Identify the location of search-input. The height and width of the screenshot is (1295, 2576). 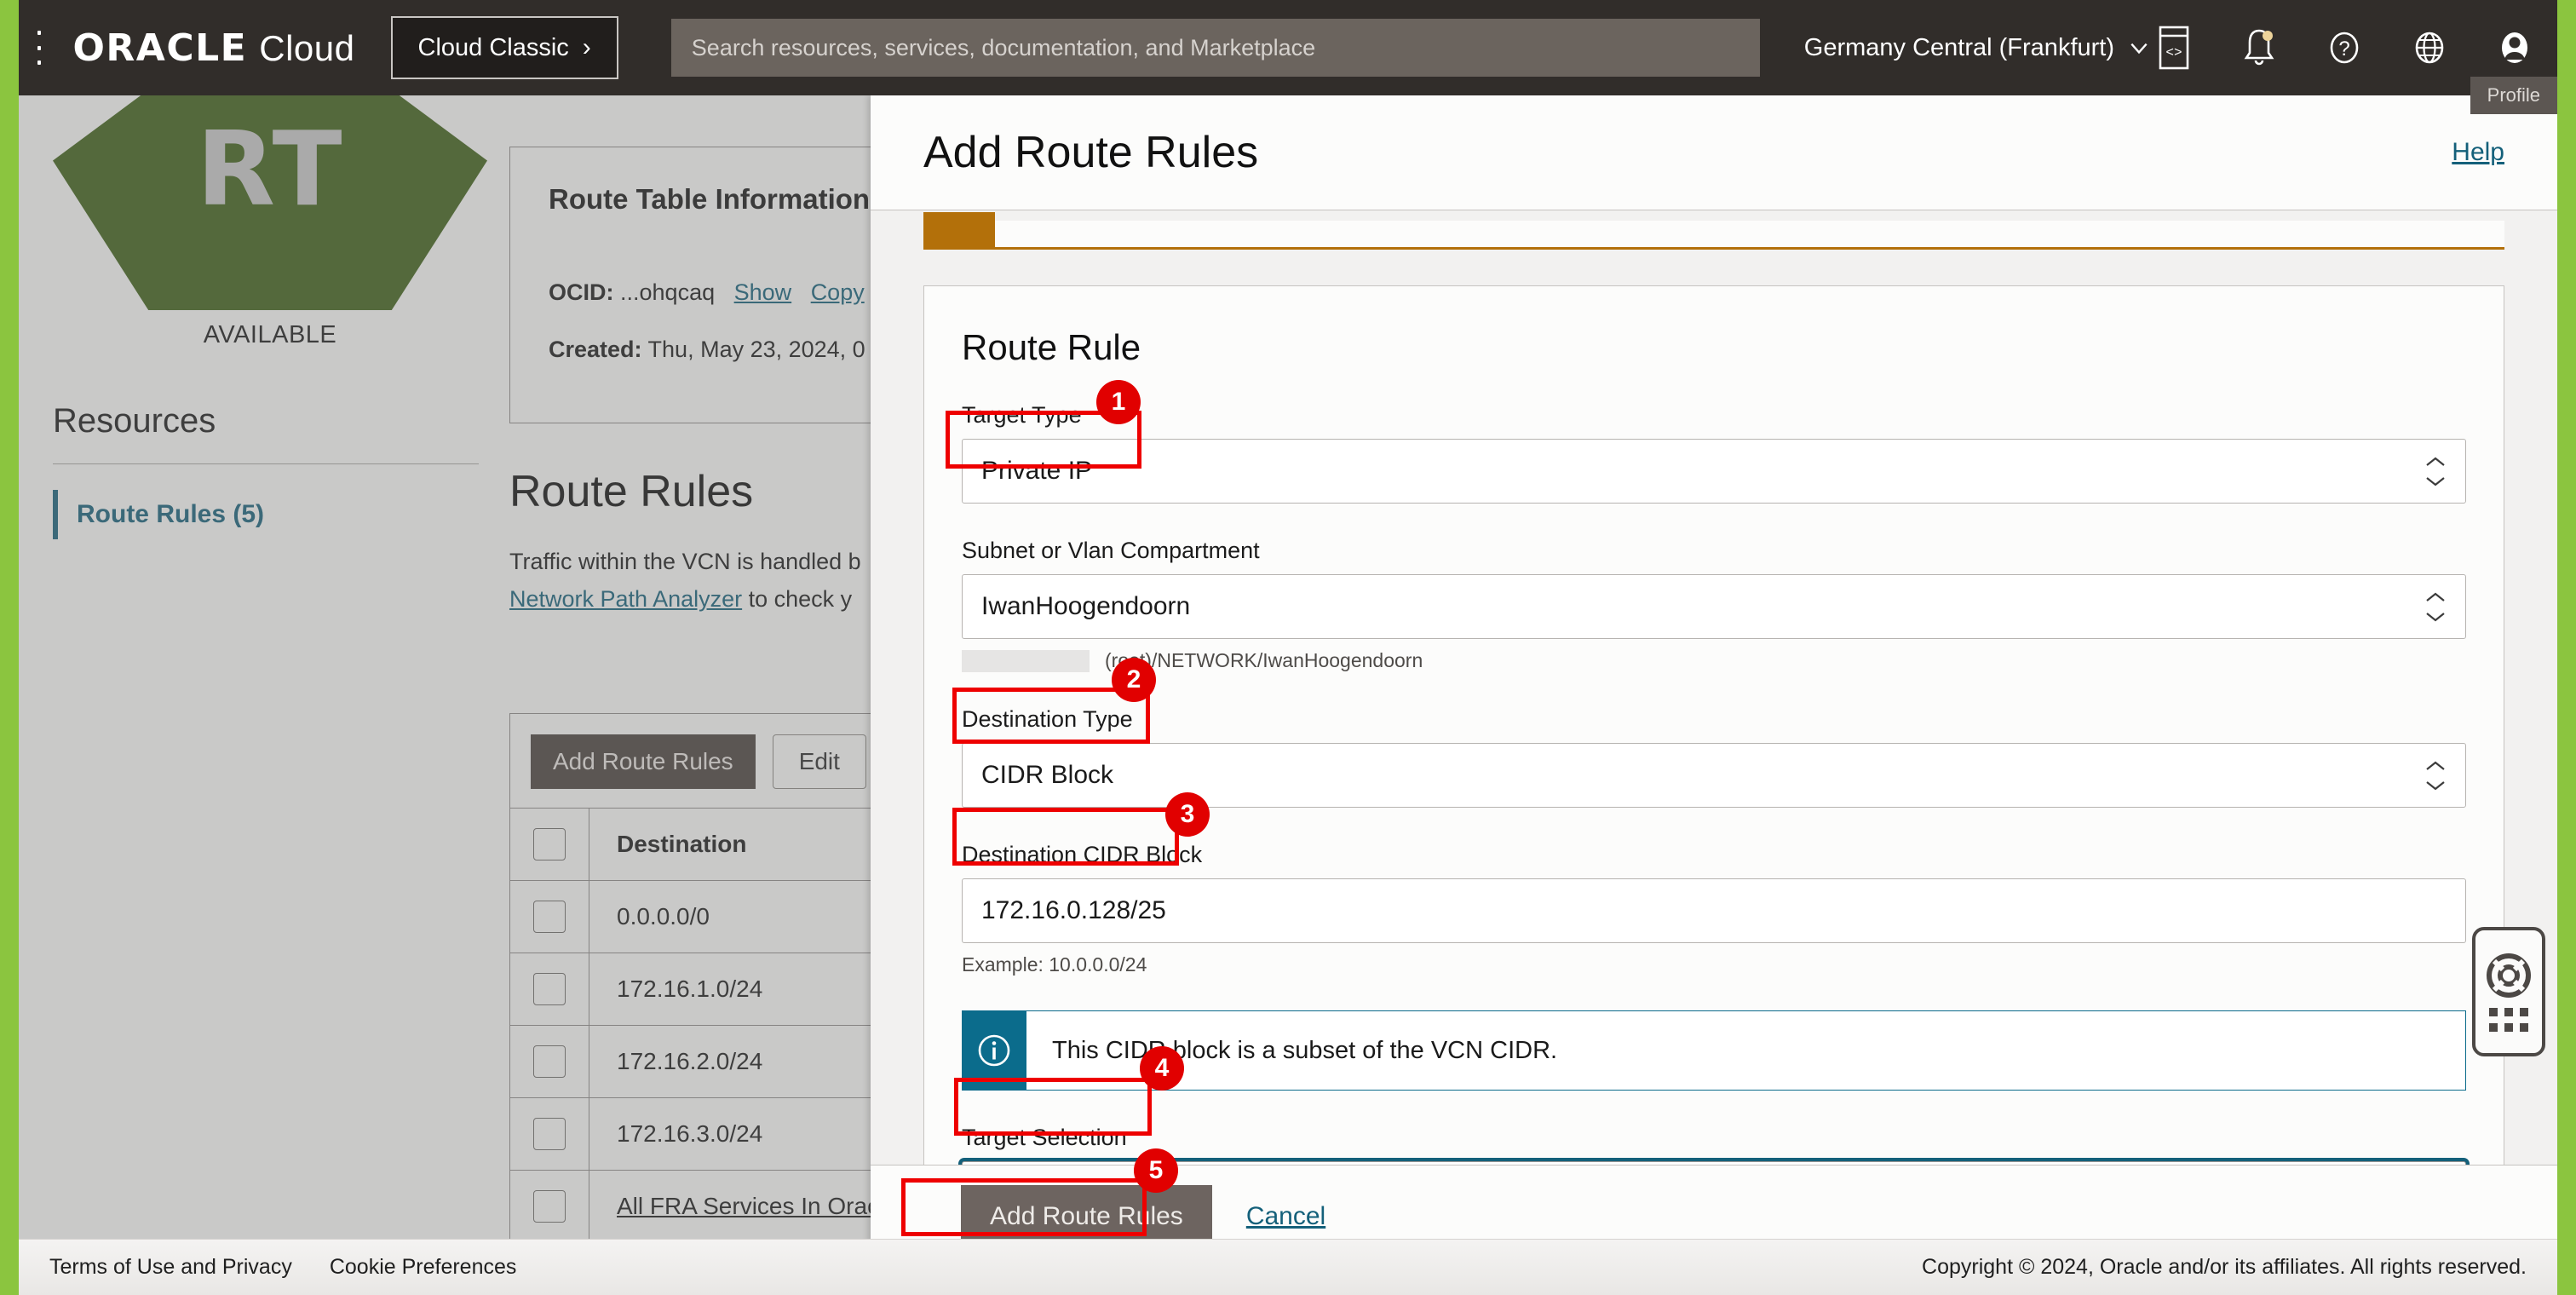
(1215, 48).